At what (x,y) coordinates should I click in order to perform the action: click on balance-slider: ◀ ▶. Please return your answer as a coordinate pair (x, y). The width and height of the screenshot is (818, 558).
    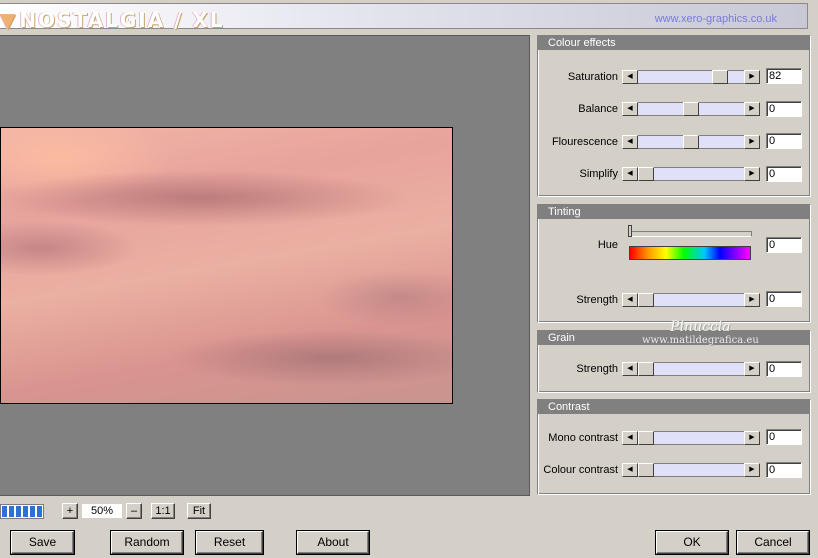
    Looking at the image, I should click on (691, 109).